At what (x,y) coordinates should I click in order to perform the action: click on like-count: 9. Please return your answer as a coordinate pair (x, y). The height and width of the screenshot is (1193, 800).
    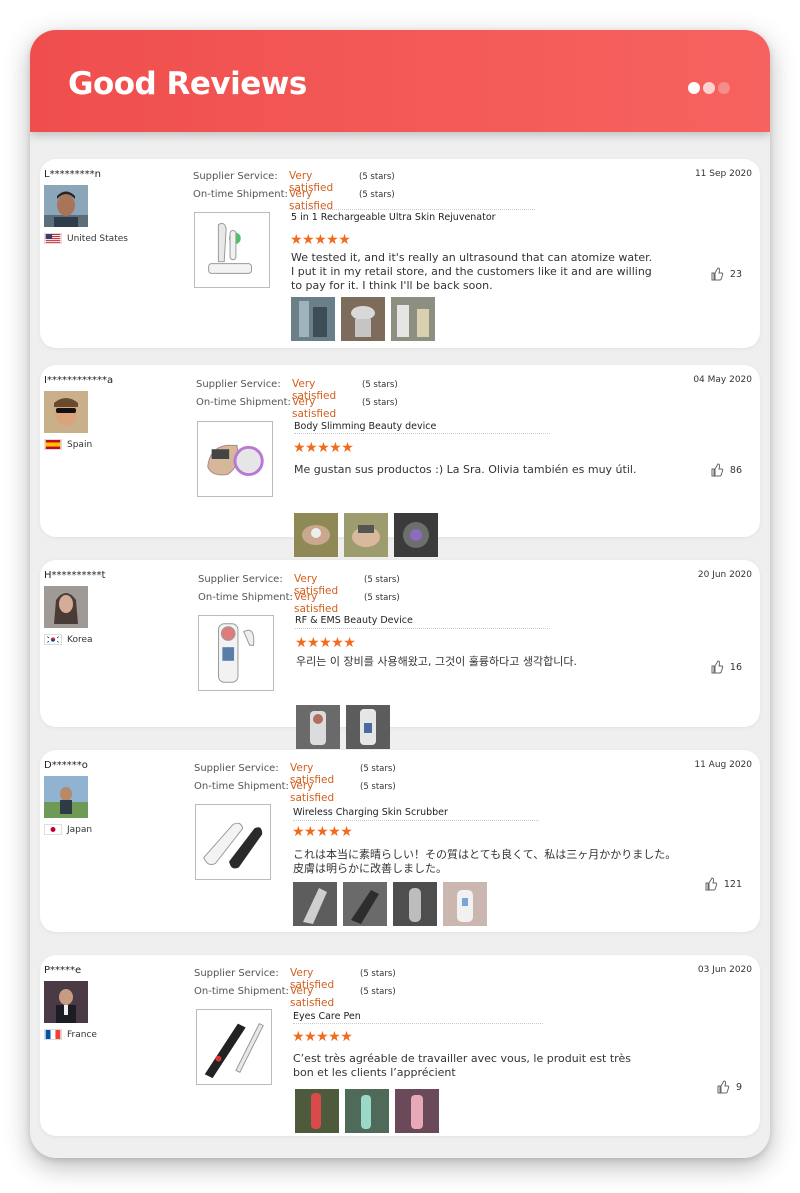
    Looking at the image, I should click on (729, 1087).